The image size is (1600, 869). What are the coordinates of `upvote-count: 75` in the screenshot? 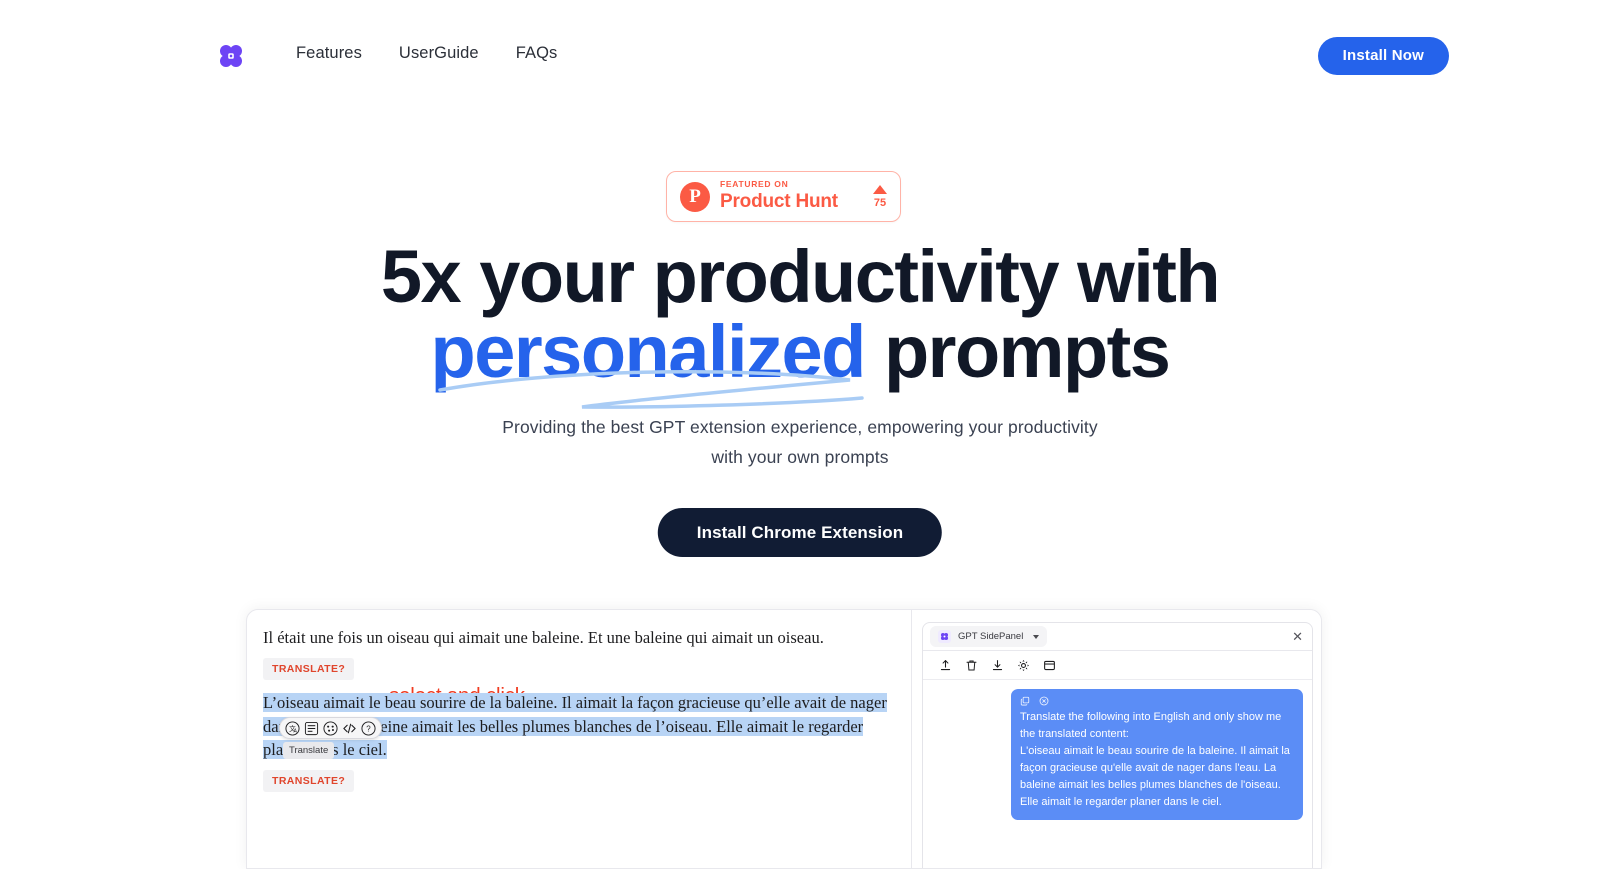 It's located at (880, 202).